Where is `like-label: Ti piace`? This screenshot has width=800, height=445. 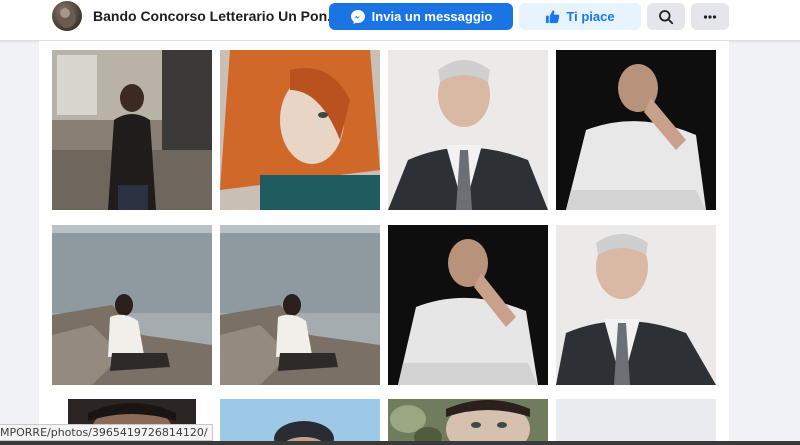 like-label: Ti piace is located at coordinates (590, 16).